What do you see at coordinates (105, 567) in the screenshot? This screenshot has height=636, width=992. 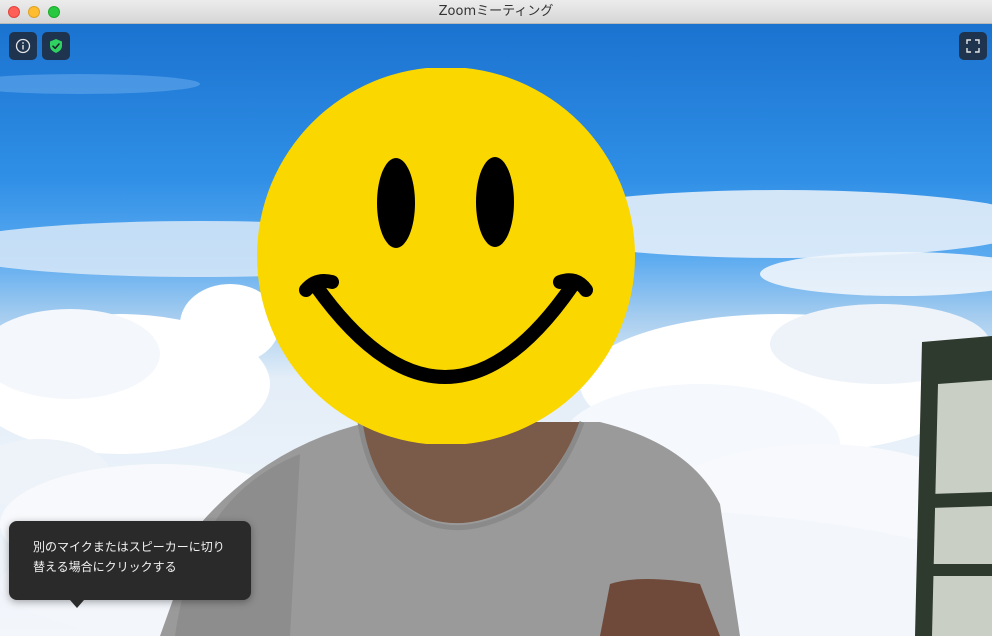 I see `tooltip-line-2: 替える場合にクリックする` at bounding box center [105, 567].